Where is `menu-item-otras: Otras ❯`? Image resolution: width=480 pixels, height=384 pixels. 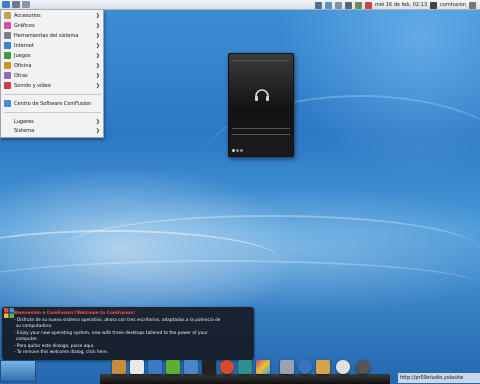
menu-item-otras: Otras ❯ is located at coordinates (52, 75).